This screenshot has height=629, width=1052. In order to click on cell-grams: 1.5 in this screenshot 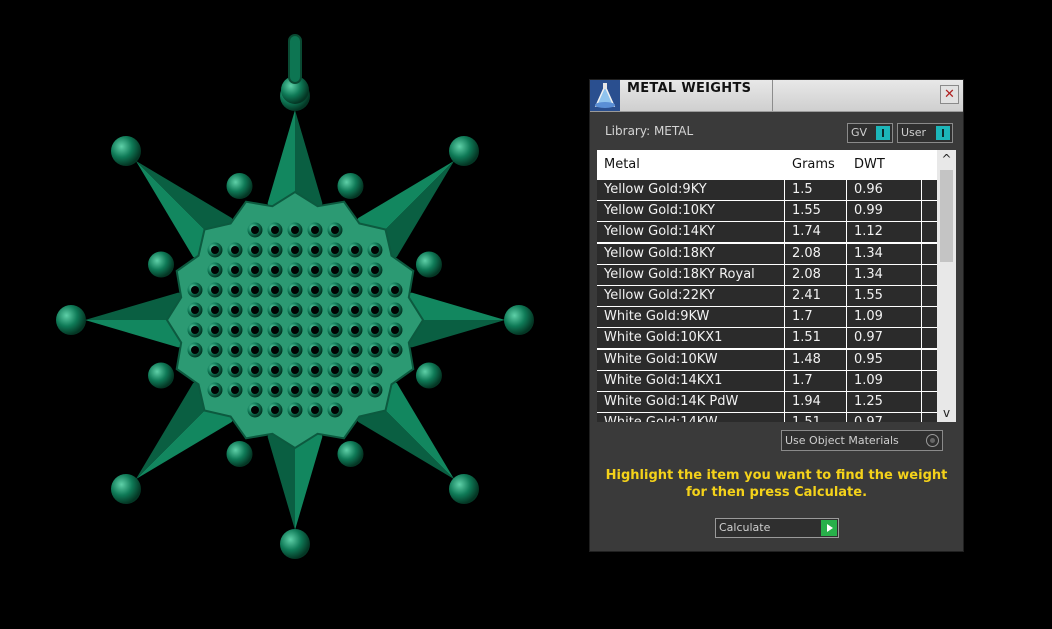, I will do `click(802, 189)`.